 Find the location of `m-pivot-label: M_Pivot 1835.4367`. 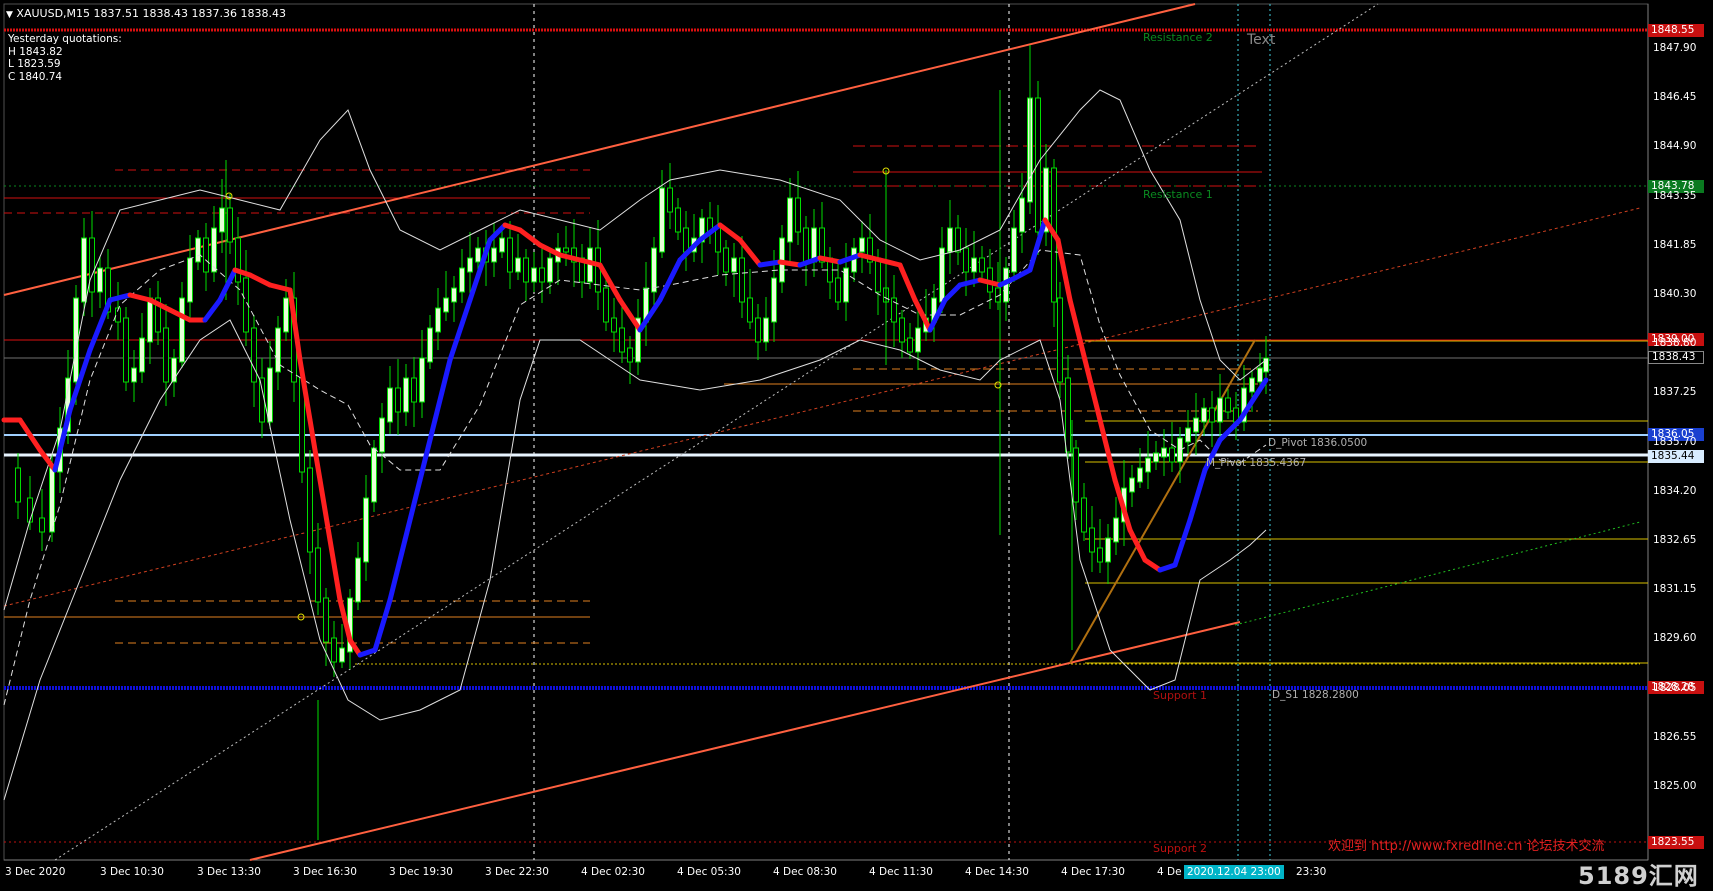

m-pivot-label: M_Pivot 1835.4367 is located at coordinates (1256, 463).